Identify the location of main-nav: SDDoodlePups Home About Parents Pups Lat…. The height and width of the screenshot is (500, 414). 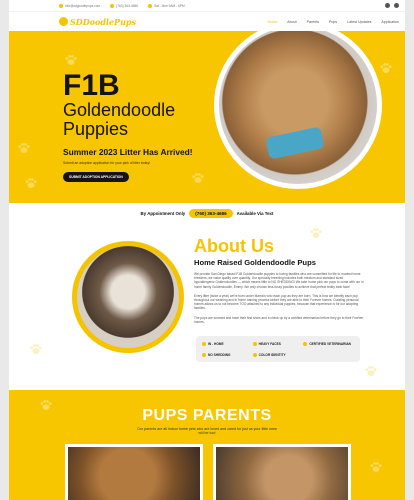
(207, 21).